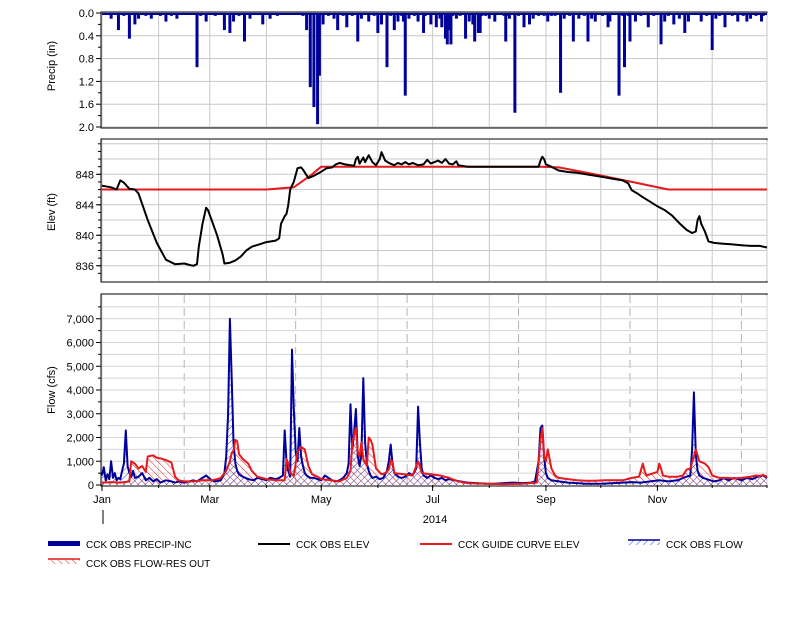 This screenshot has height=627, width=800. I want to click on precip-y-tick-label: 0.0, so click(86, 14).